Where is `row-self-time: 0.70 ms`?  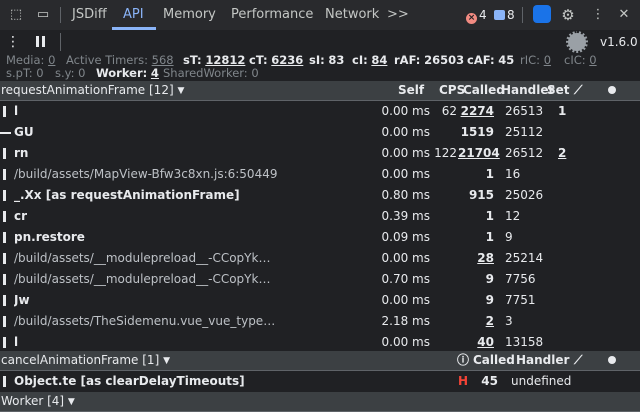
row-self-time: 0.70 ms is located at coordinates (405, 279).